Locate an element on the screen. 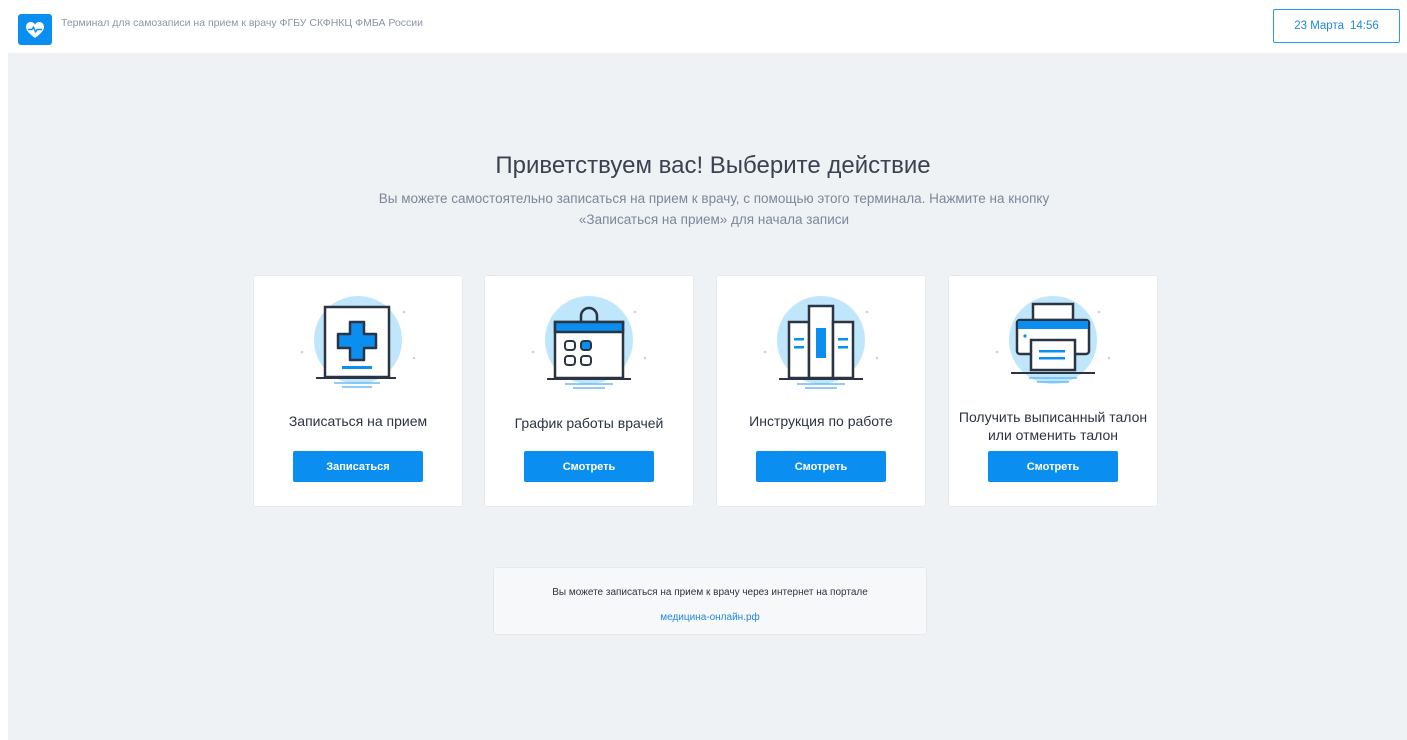 This screenshot has height=740, width=1407. portal-link: медицина-онлайн.рф is located at coordinates (710, 617).